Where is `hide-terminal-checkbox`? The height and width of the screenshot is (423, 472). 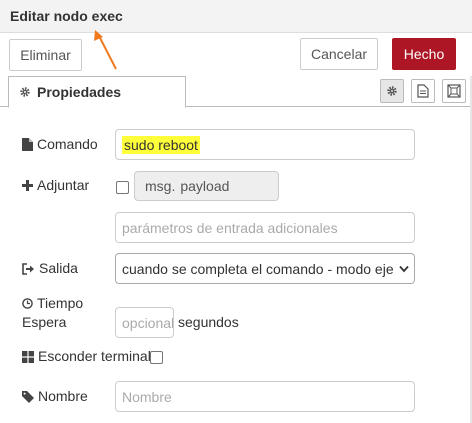
hide-terminal-checkbox is located at coordinates (156, 357).